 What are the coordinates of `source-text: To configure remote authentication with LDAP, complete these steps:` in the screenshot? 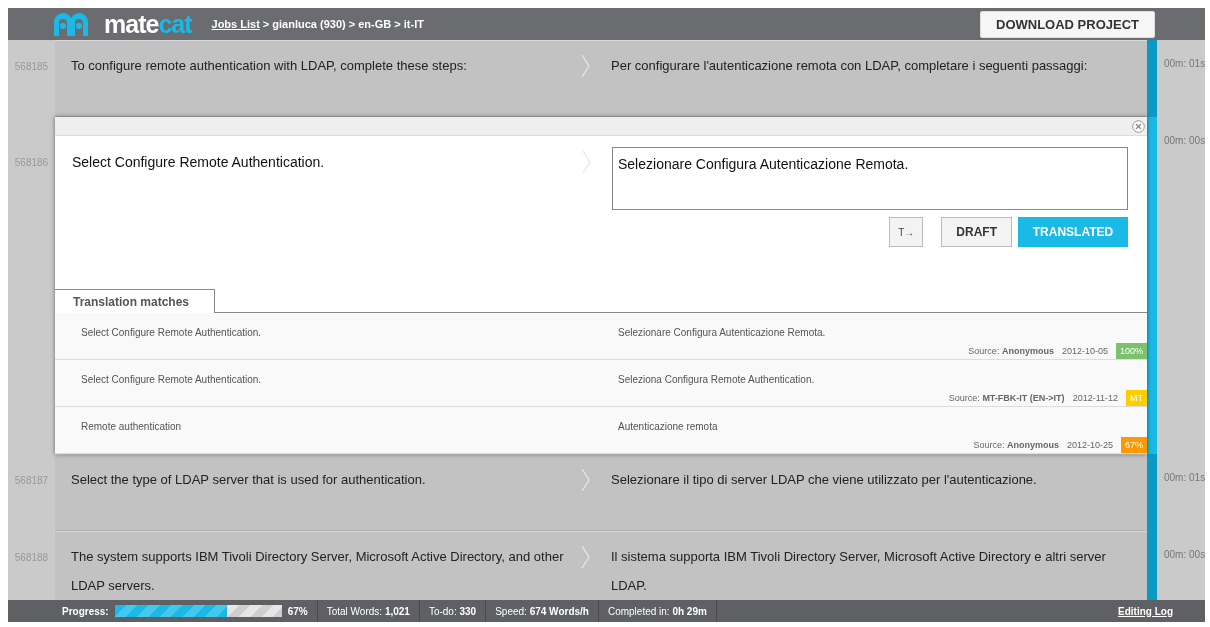 It's located at (269, 66).